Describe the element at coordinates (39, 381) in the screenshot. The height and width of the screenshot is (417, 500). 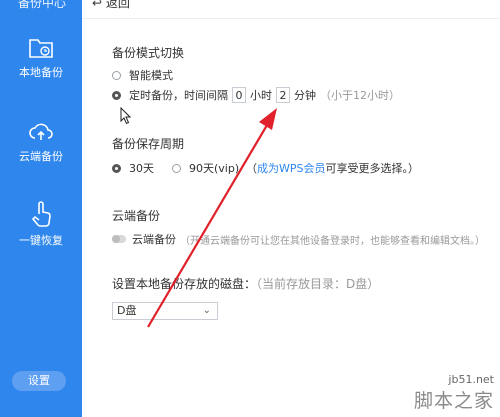
I see `settings-button: 设置` at that location.